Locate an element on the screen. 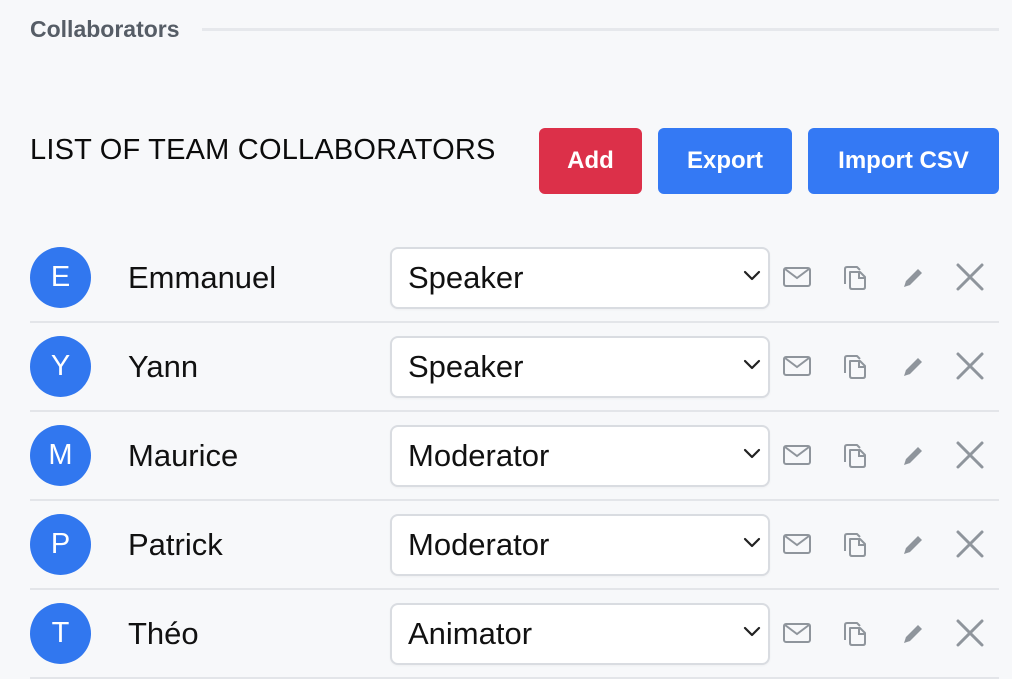  collaborator-name: Patrick is located at coordinates (175, 544).